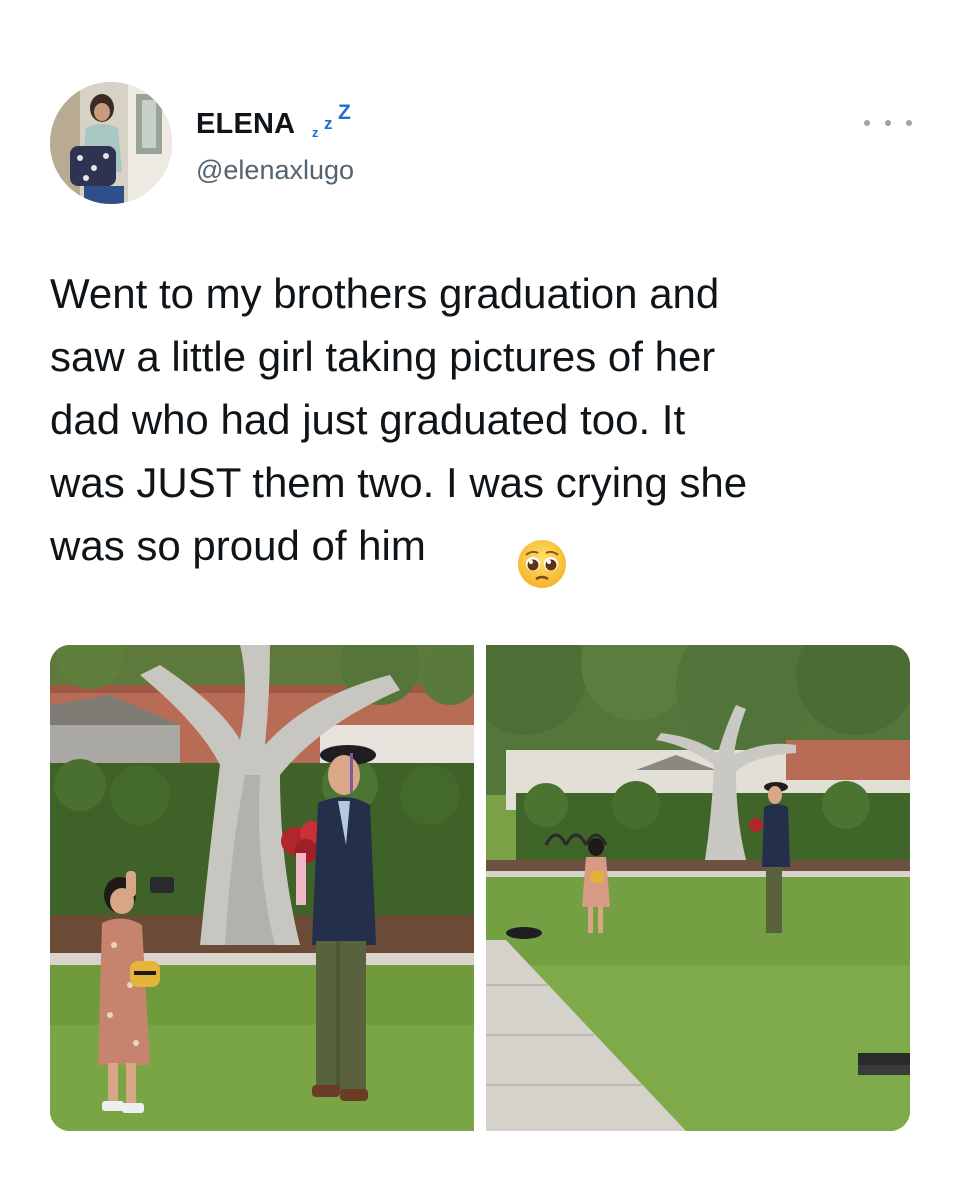 Image resolution: width=961 pixels, height=1200 pixels. What do you see at coordinates (111, 143) in the screenshot?
I see `avatar` at bounding box center [111, 143].